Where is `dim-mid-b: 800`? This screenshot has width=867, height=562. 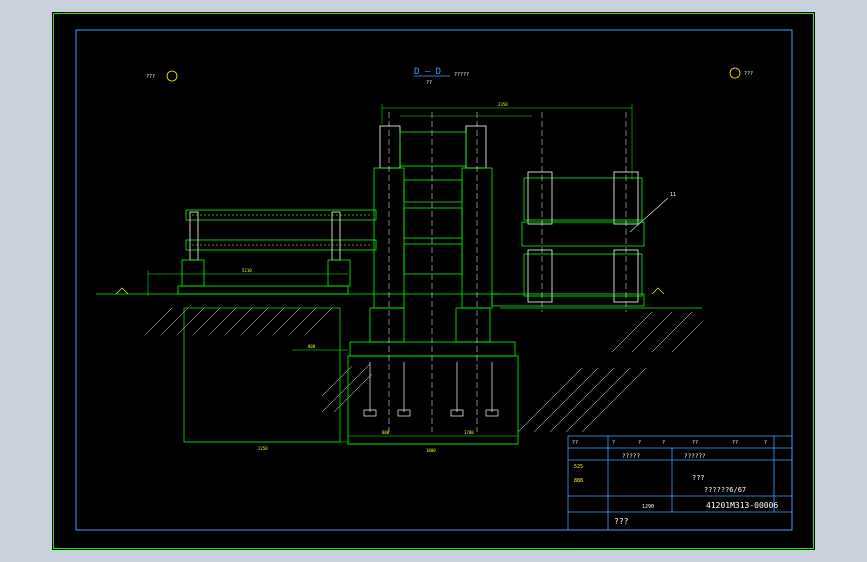
dim-mid-b: 800 is located at coordinates (386, 432).